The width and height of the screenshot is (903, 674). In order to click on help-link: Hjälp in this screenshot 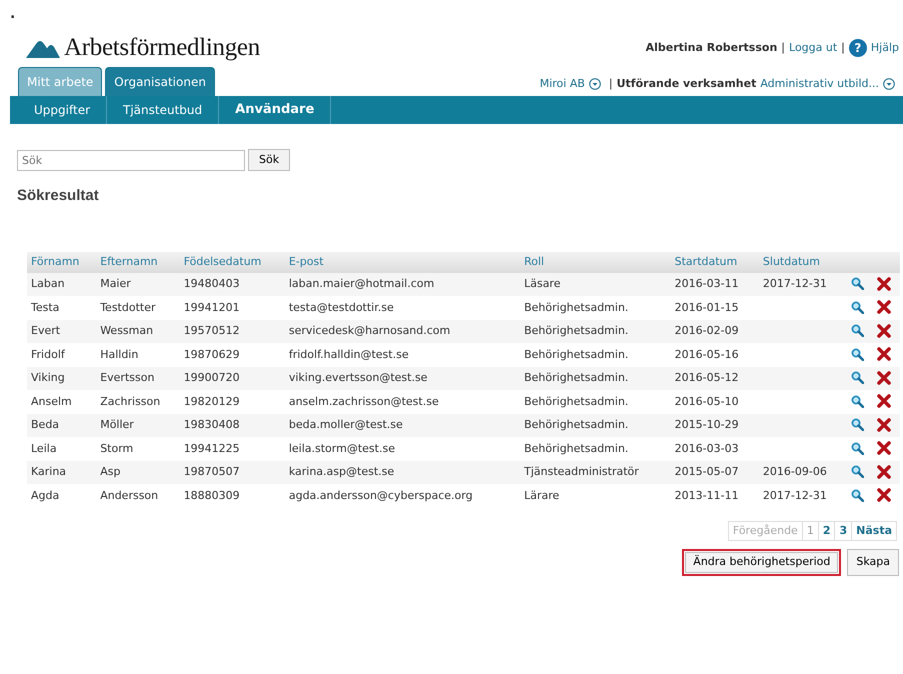, I will do `click(884, 48)`.